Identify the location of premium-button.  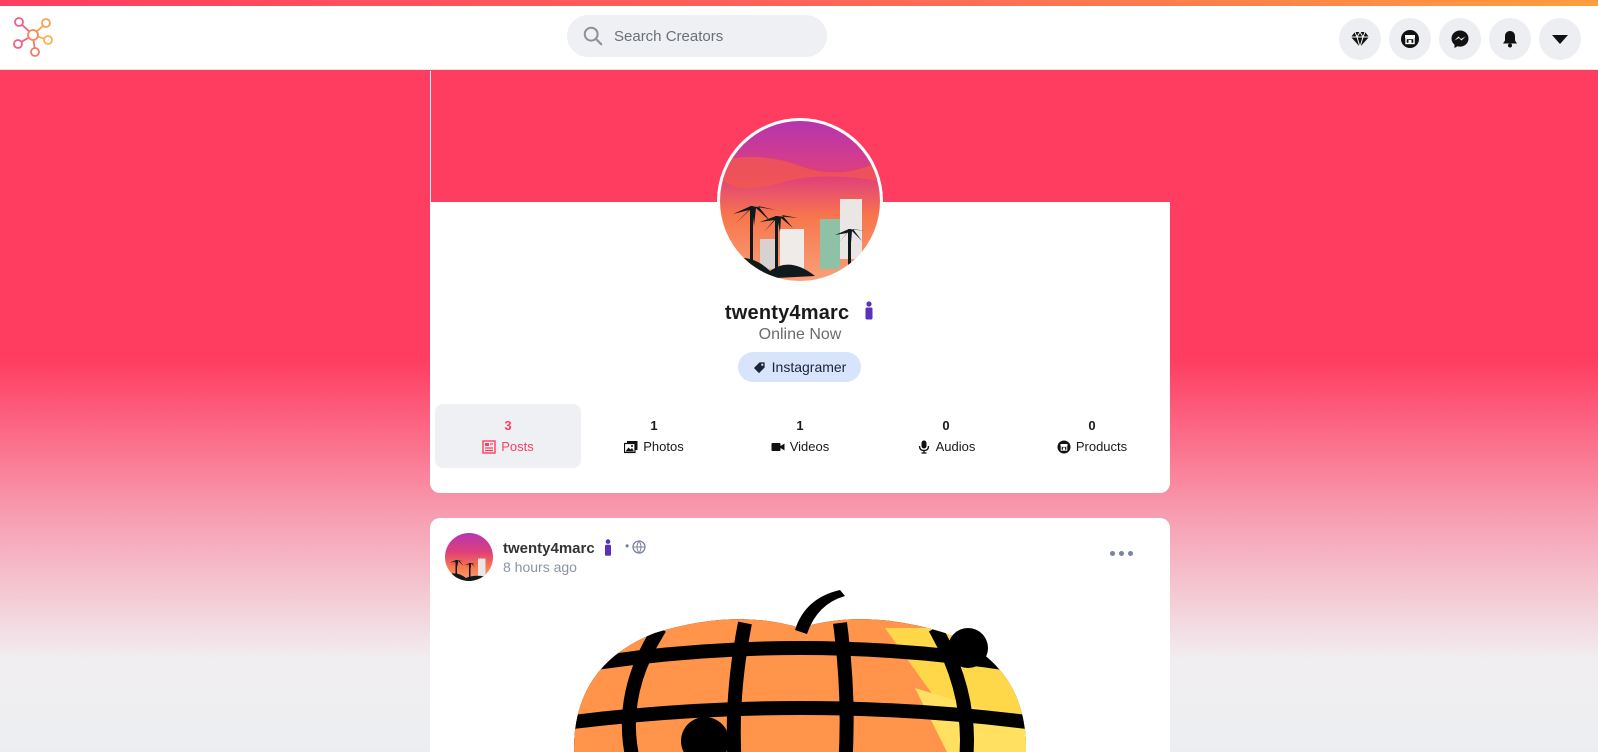
(1360, 39).